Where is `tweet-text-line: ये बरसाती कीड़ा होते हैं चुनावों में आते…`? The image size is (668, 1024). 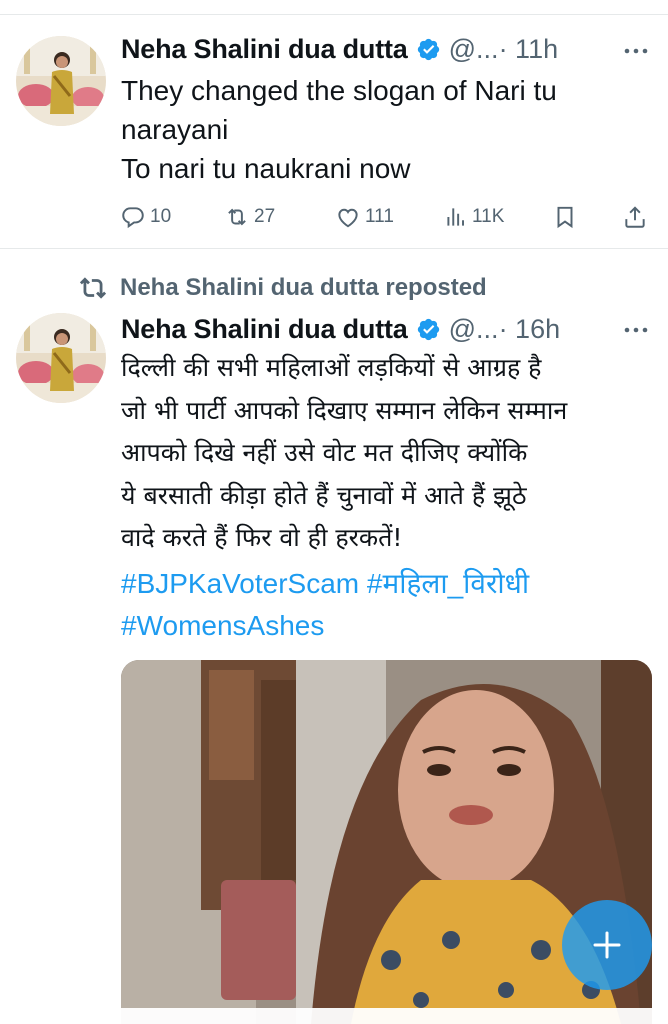
tweet-text-line: ये बरसाती कीड़ा होते हैं चुनावों में आते… is located at coordinates (324, 495).